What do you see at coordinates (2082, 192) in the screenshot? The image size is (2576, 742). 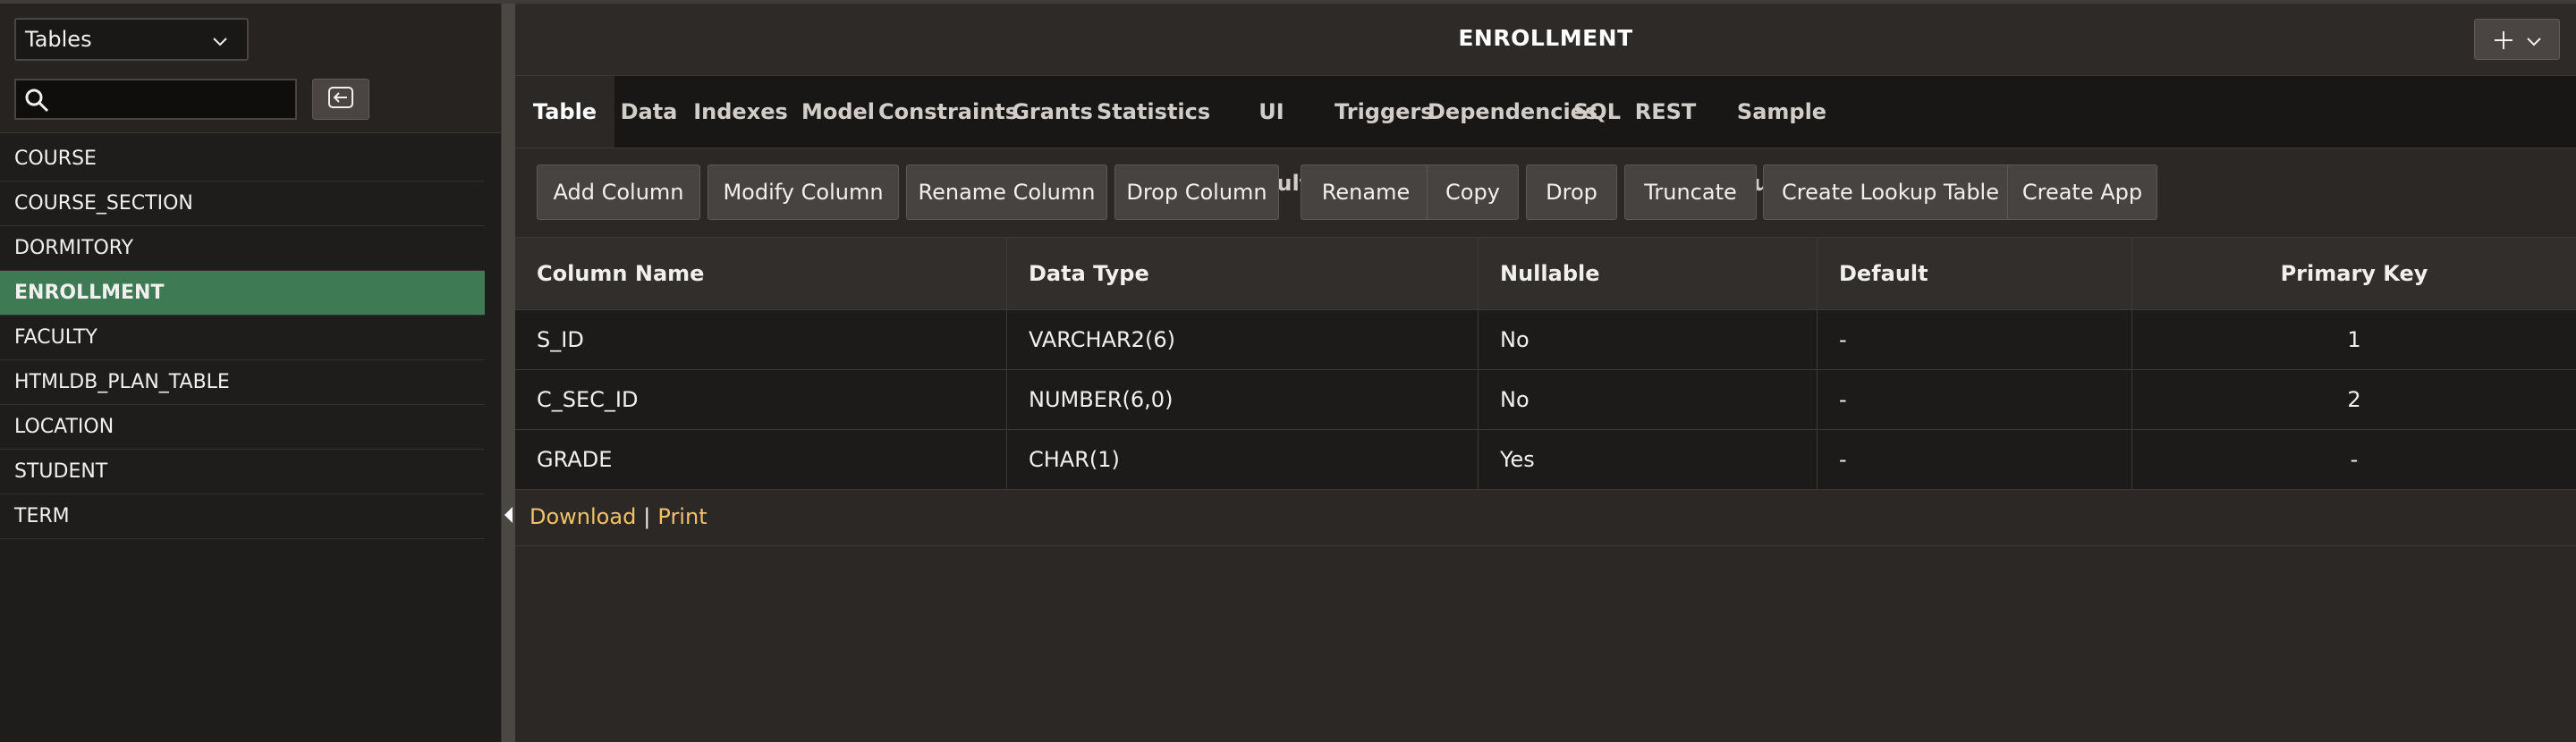 I see `create-app-button: Create App` at bounding box center [2082, 192].